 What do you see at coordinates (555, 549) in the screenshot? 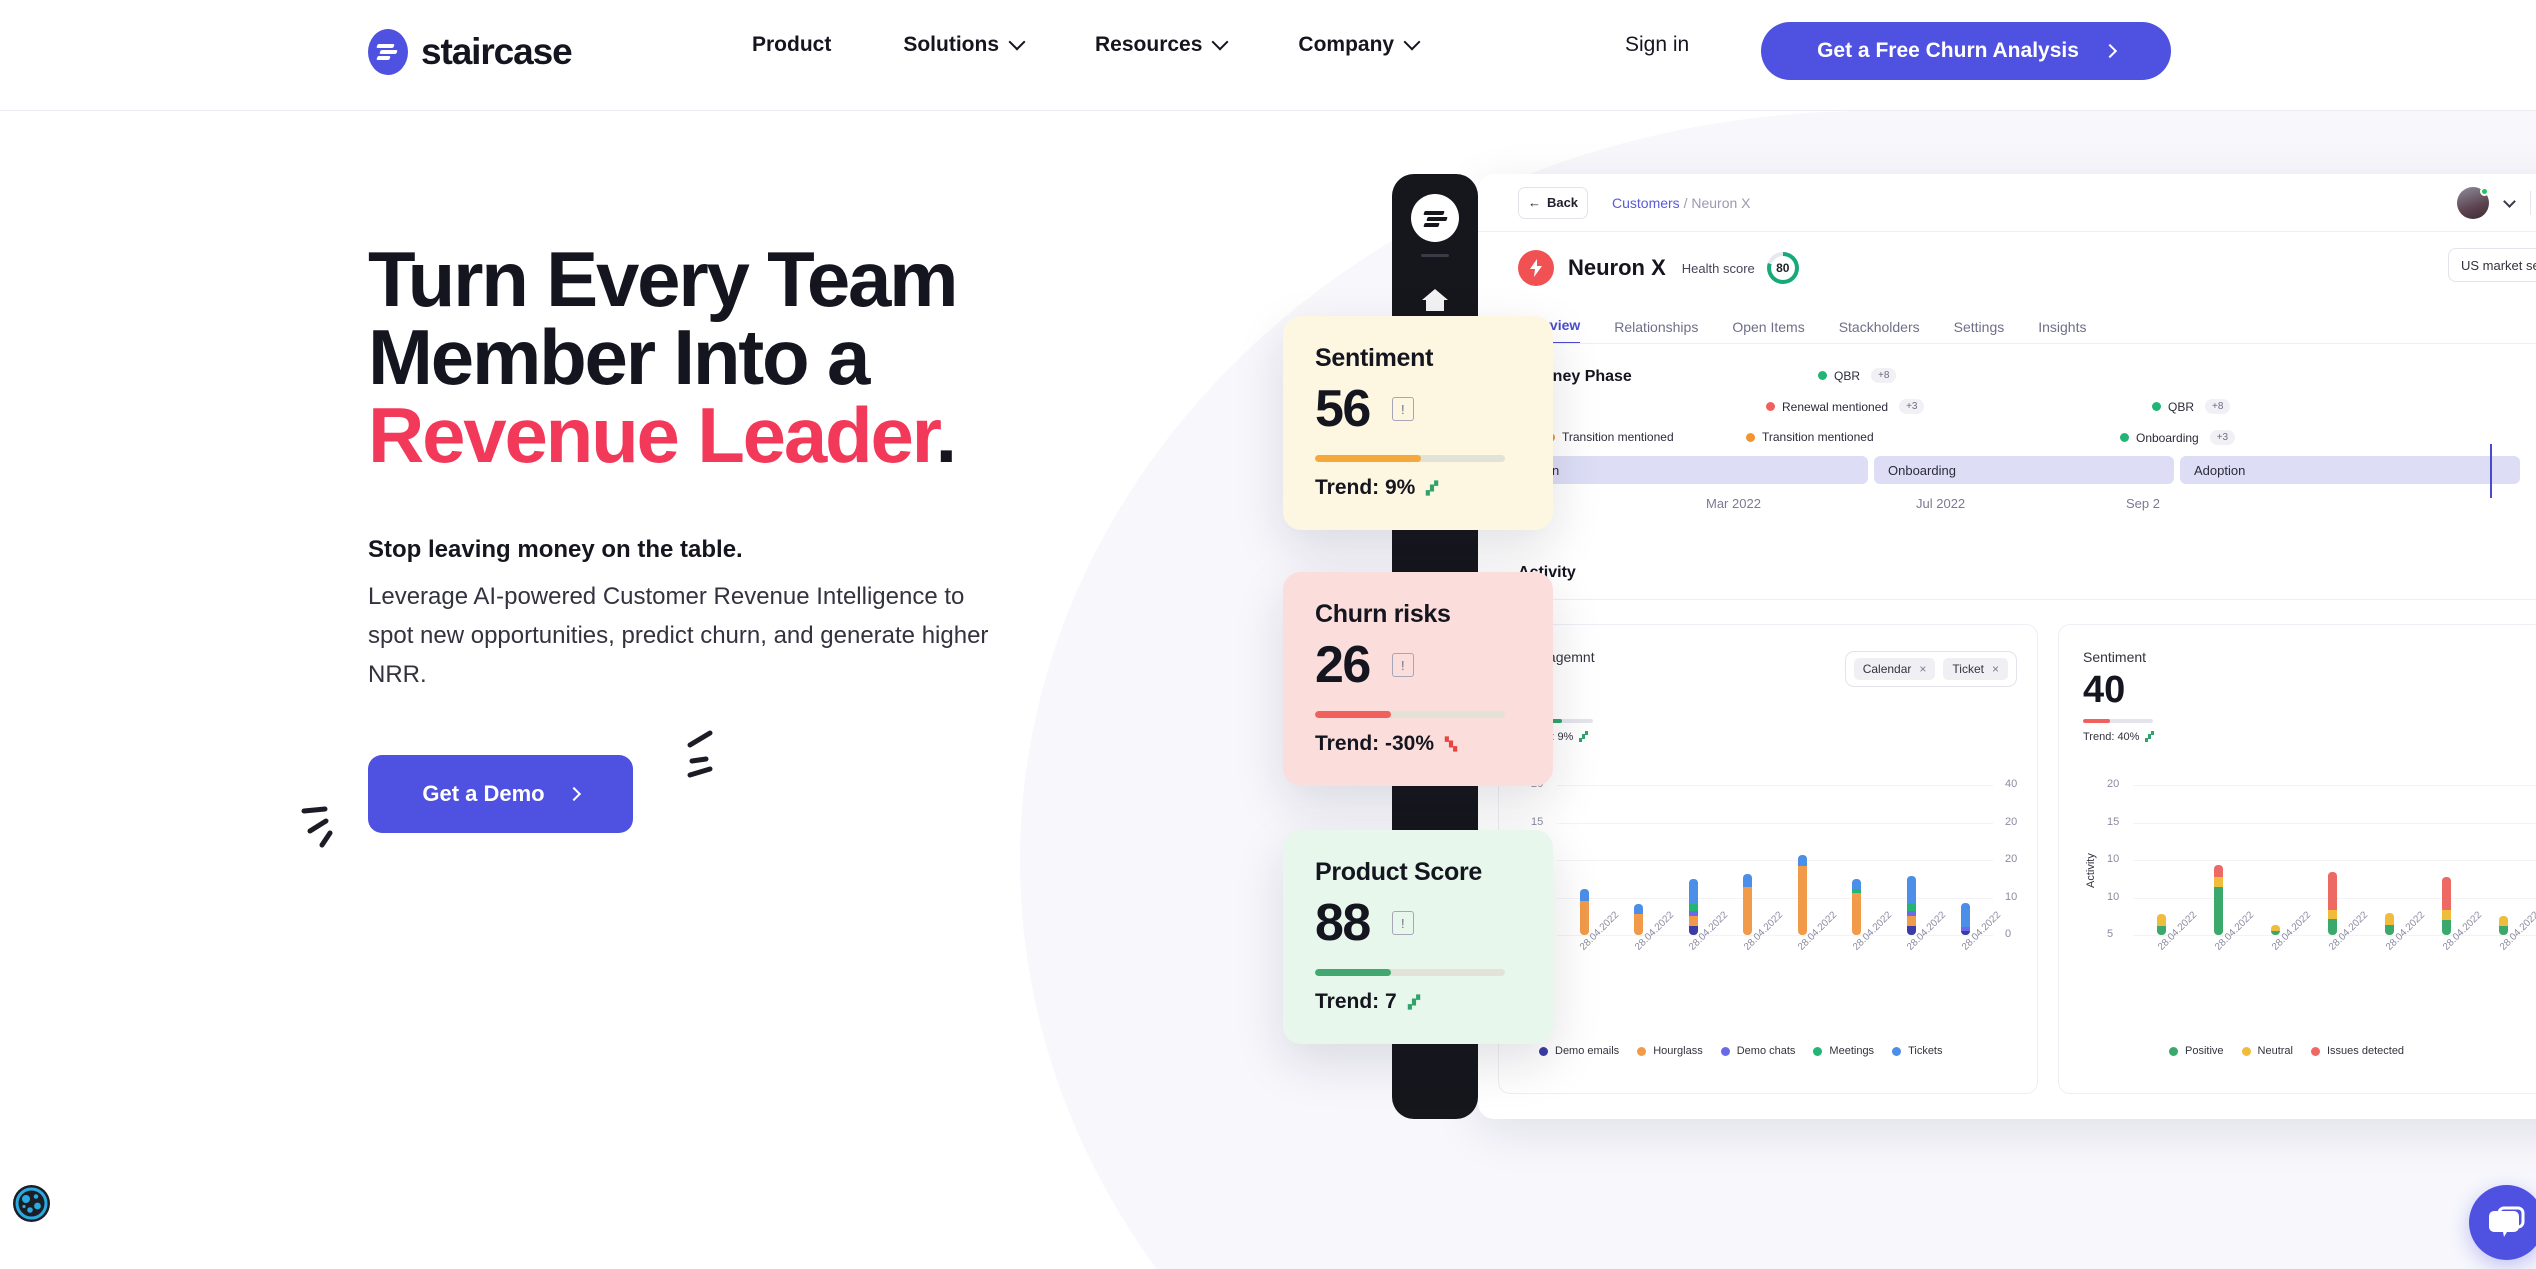
I see `hero-subheading: Stop leaving money on the table.` at bounding box center [555, 549].